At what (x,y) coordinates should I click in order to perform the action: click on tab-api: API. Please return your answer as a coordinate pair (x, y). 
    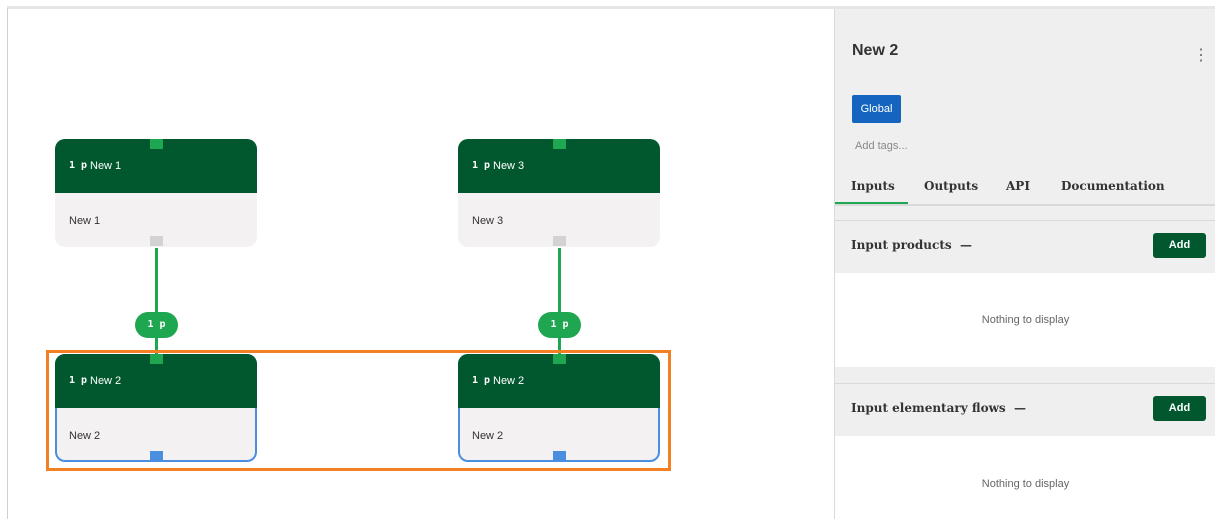
    Looking at the image, I should click on (1018, 186).